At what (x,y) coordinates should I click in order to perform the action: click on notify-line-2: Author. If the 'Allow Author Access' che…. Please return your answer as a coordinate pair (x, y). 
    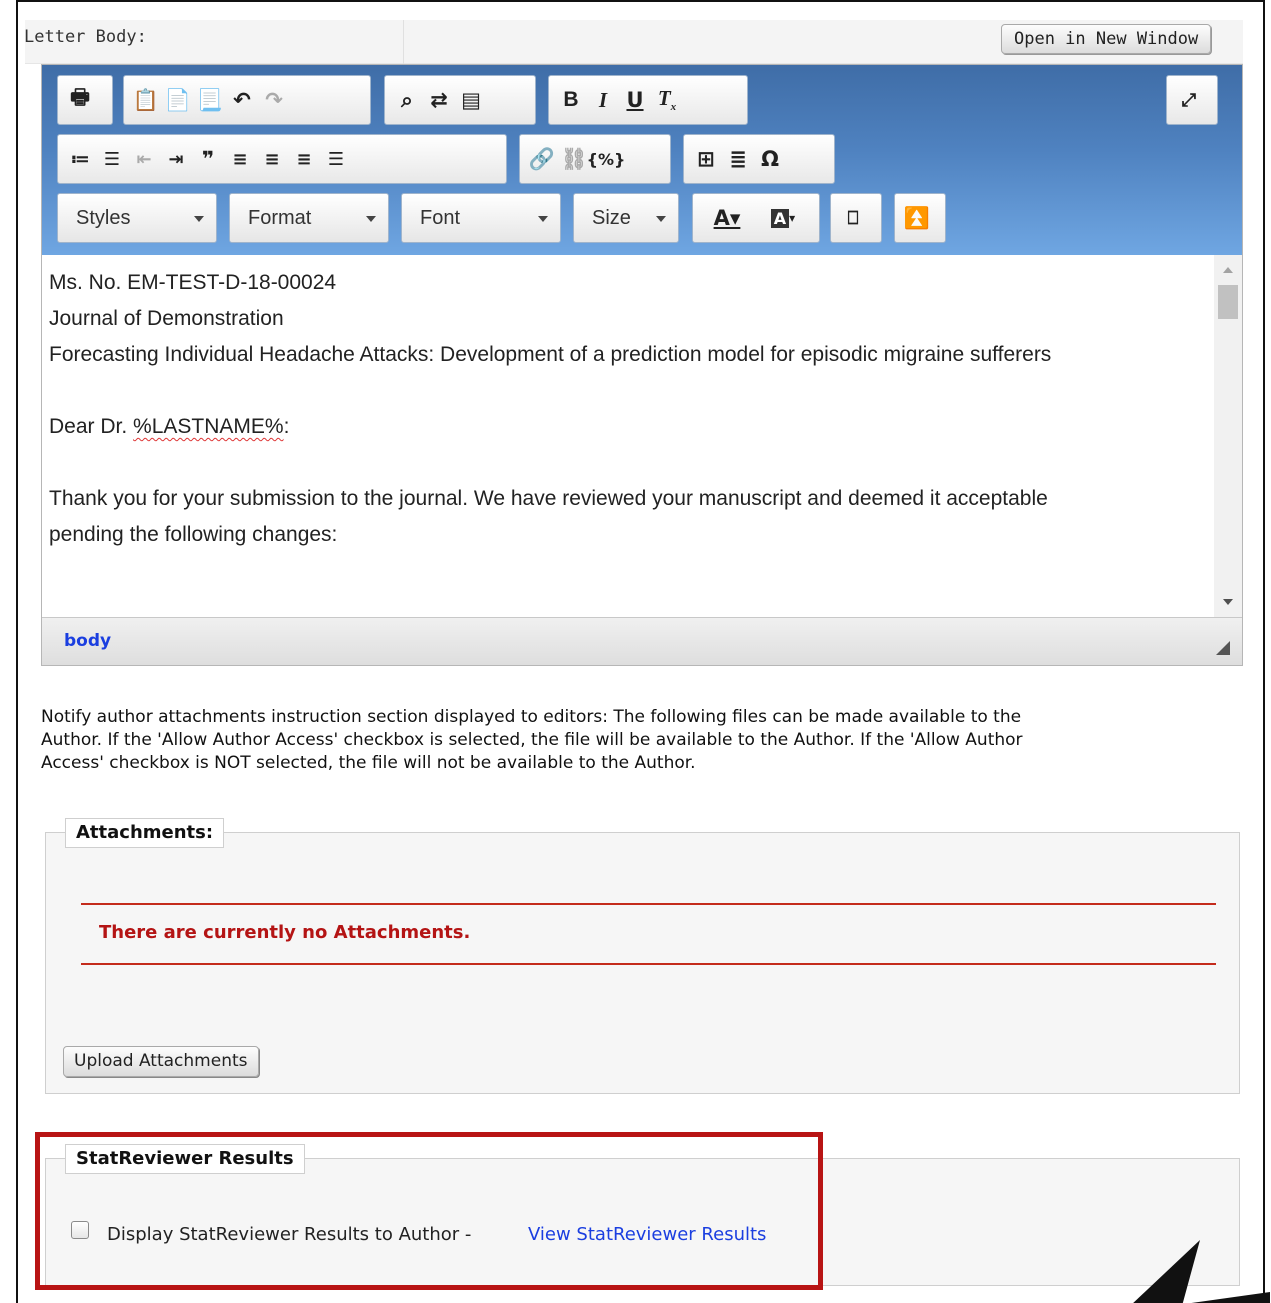
    Looking at the image, I should click on (532, 740).